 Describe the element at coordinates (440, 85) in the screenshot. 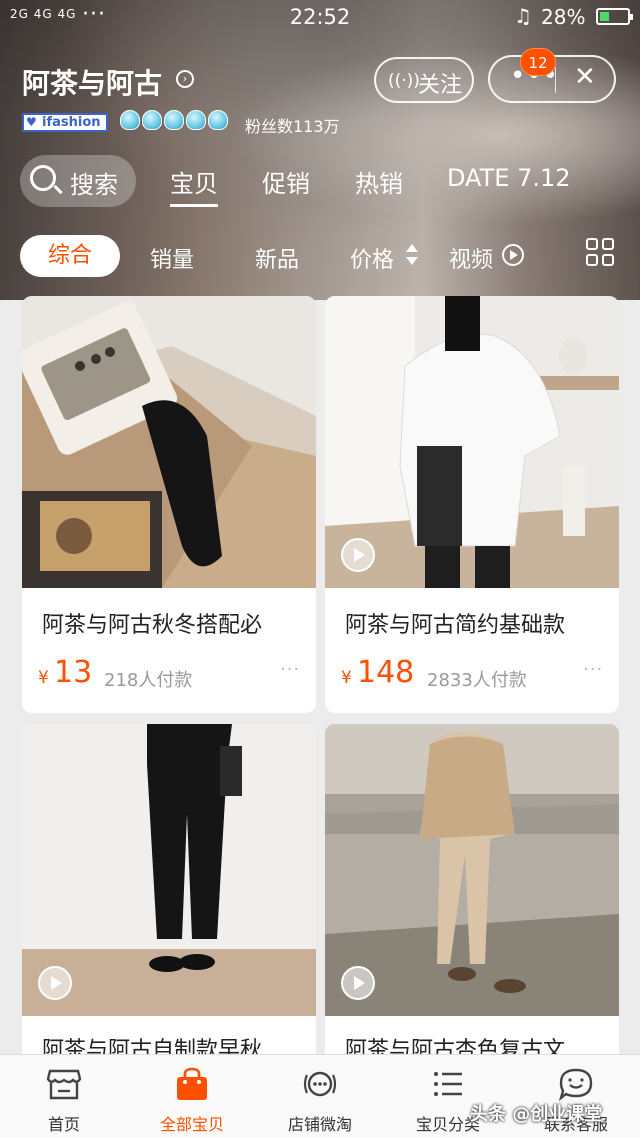

I see `follow-label: 关注` at that location.